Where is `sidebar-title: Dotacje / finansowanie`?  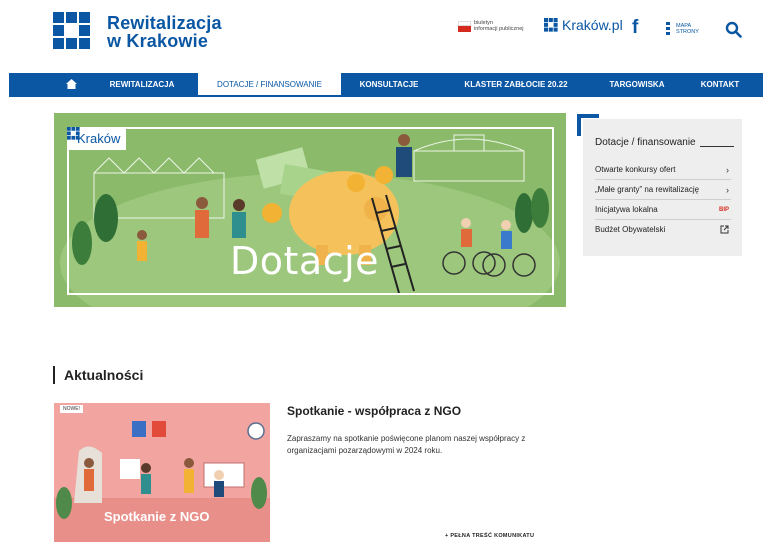
sidebar-title: Dotacje / finansowanie is located at coordinates (664, 142).